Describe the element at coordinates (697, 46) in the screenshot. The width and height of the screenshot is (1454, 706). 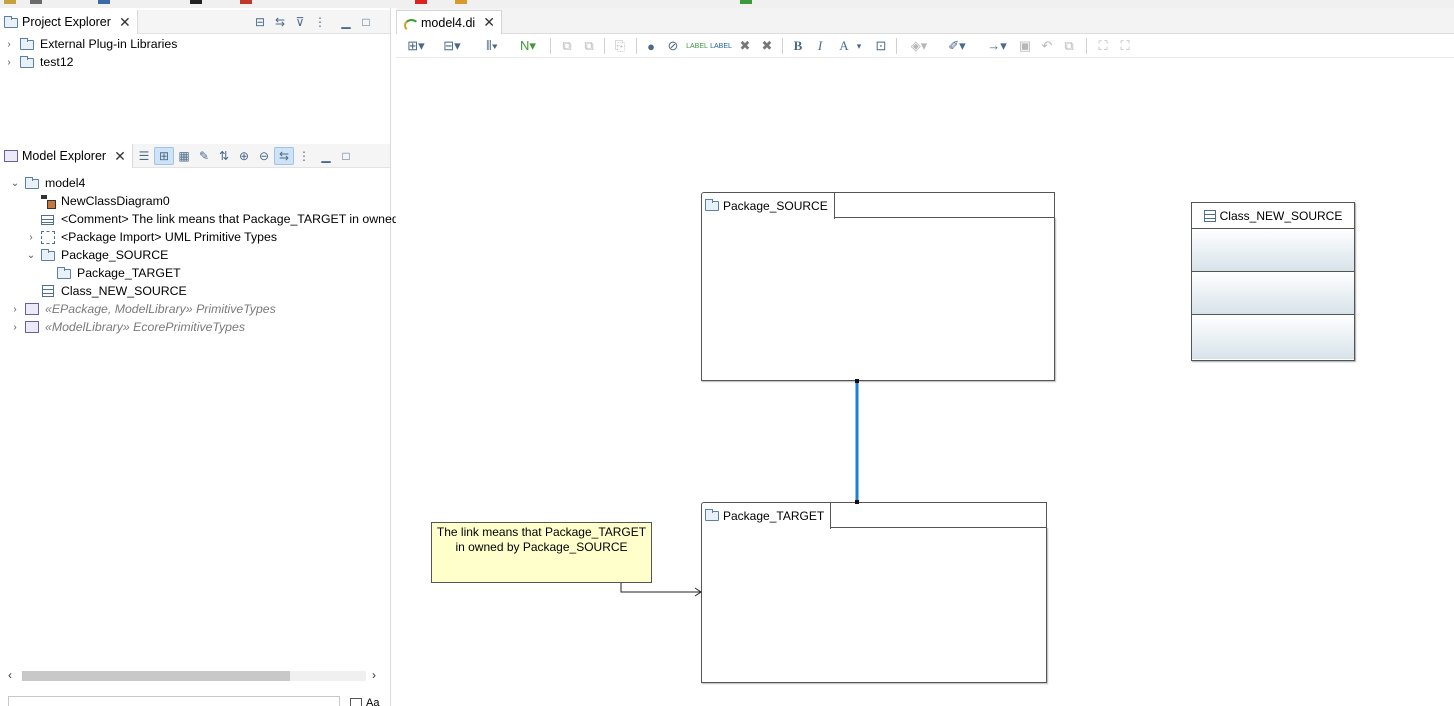
I see `show-label-icon: LABEL` at that location.